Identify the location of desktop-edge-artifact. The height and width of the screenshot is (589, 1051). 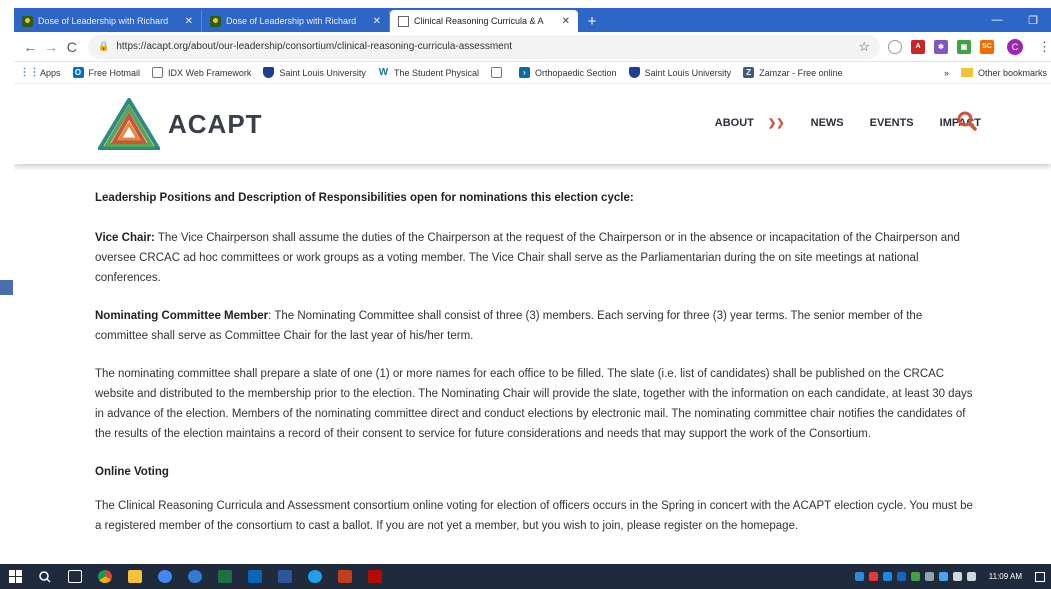
(6, 287).